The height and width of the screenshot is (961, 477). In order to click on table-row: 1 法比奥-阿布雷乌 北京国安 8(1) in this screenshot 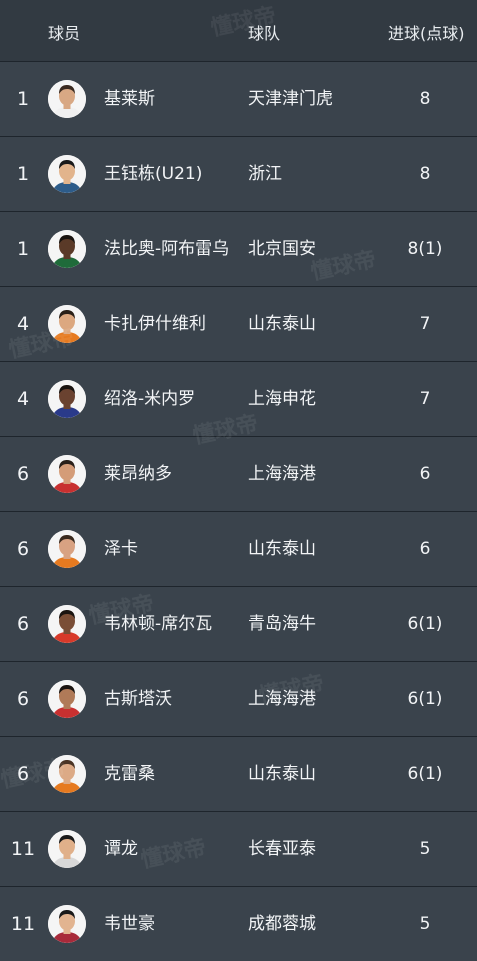, I will do `click(238, 248)`.